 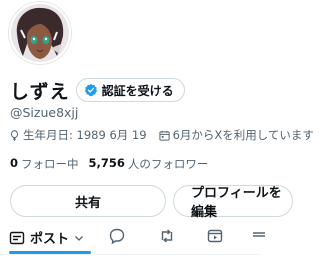 What do you see at coordinates (167, 236) in the screenshot?
I see `retweet-icon` at bounding box center [167, 236].